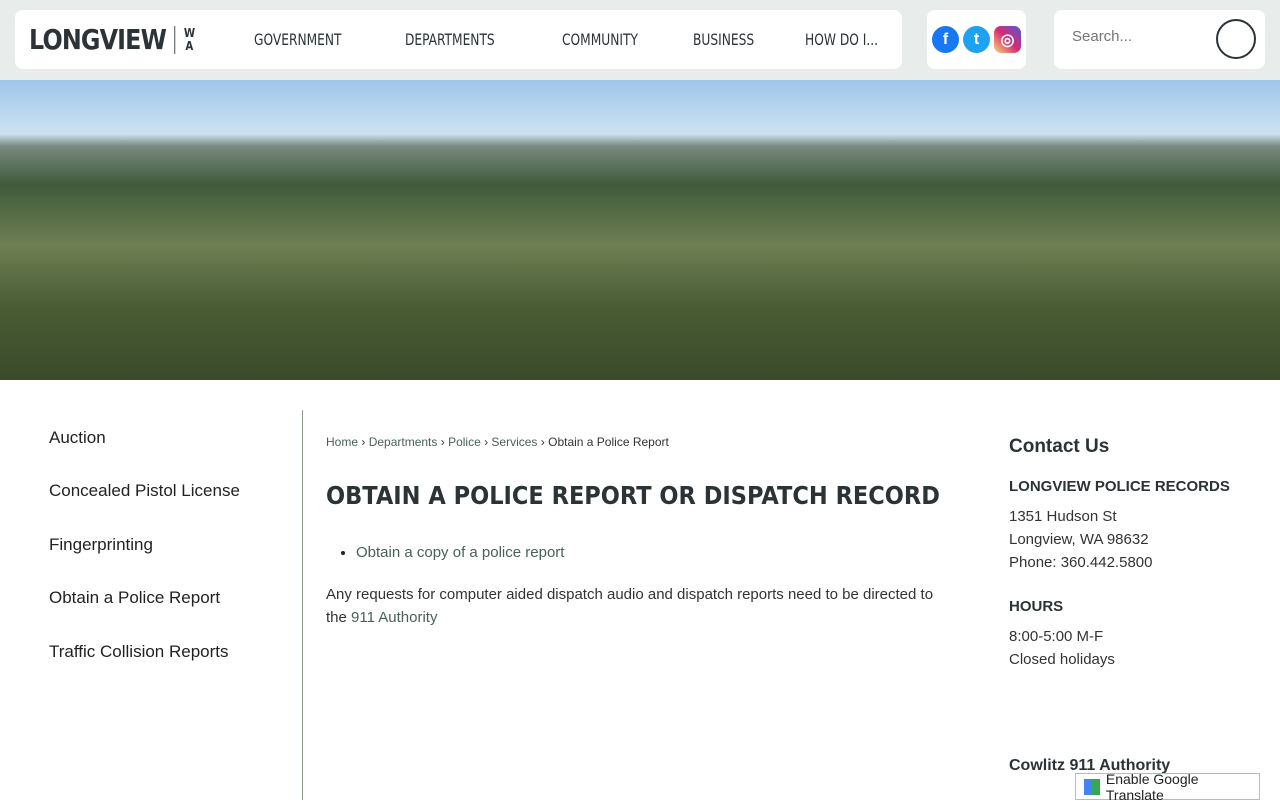 This screenshot has height=803, width=1280. I want to click on hours-title: HOURS, so click(1036, 606).